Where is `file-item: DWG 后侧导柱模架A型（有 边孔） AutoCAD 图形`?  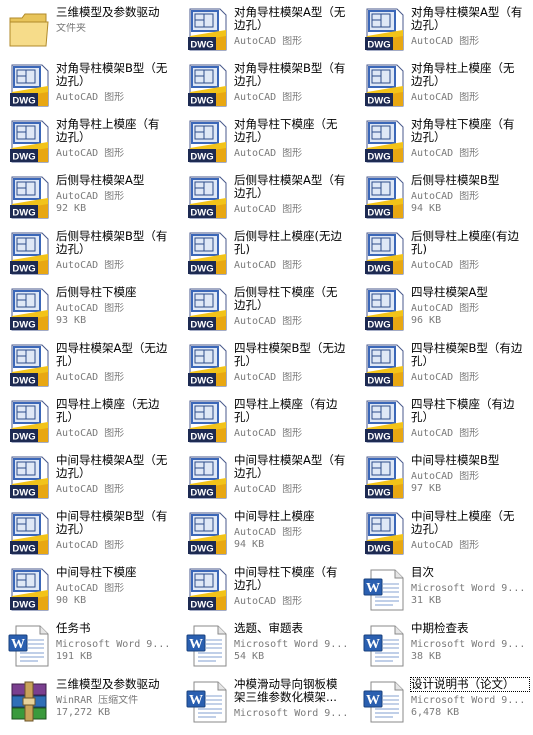
file-item: DWG 后侧导柱模架A型（有 边孔） AutoCAD 图形 is located at coordinates (267, 198).